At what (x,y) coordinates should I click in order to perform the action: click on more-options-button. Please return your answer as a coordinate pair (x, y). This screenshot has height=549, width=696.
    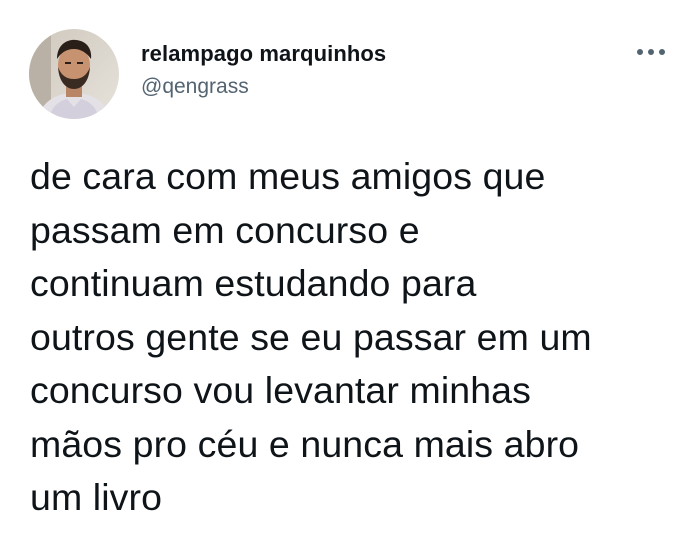
    Looking at the image, I should click on (651, 52).